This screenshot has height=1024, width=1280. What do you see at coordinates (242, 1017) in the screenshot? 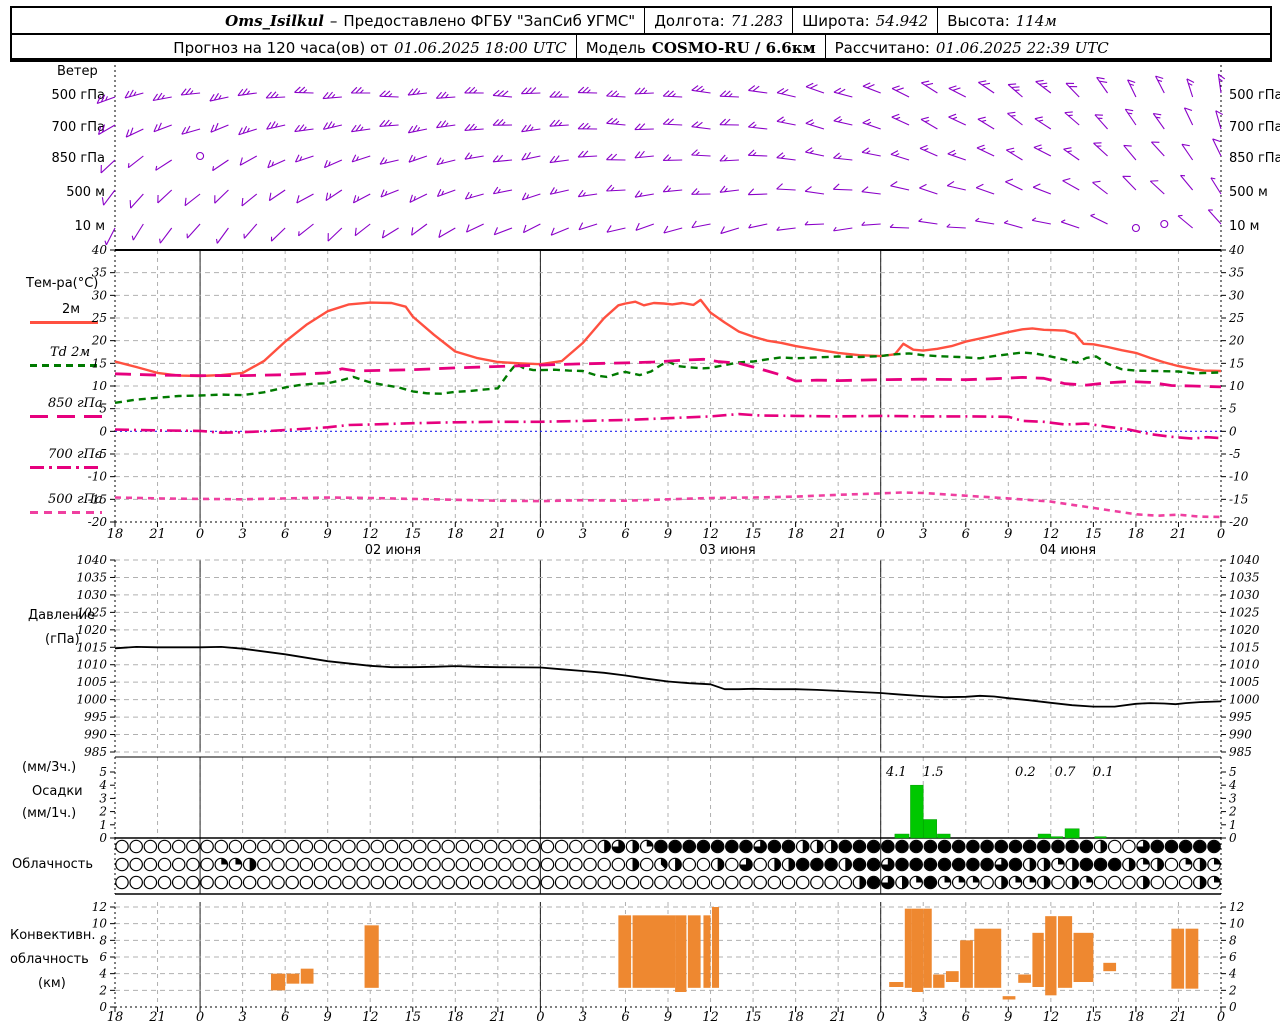
I see `hour-label-bottom: 3` at bounding box center [242, 1017].